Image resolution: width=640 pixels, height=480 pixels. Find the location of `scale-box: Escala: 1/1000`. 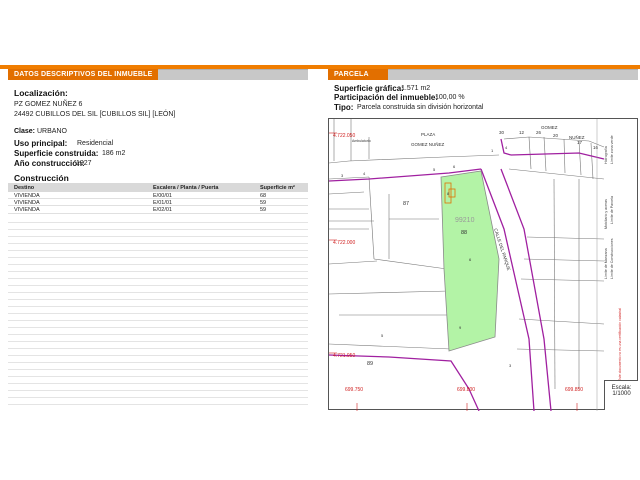

scale-box: Escala: 1/1000 is located at coordinates (621, 395).